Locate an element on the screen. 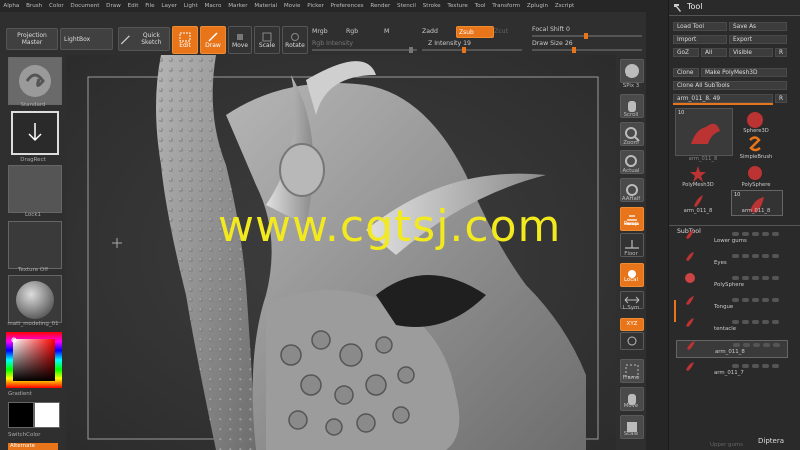 This screenshot has width=800, height=450. subtool-name-partial: Upper gums is located at coordinates (726, 445).